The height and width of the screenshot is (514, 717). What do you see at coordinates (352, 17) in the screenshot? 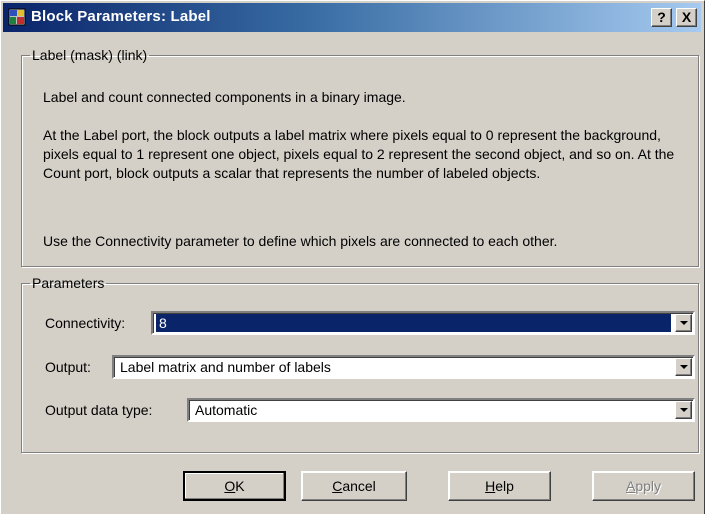
I see `title-bar: Block Parameters: Label ? X` at bounding box center [352, 17].